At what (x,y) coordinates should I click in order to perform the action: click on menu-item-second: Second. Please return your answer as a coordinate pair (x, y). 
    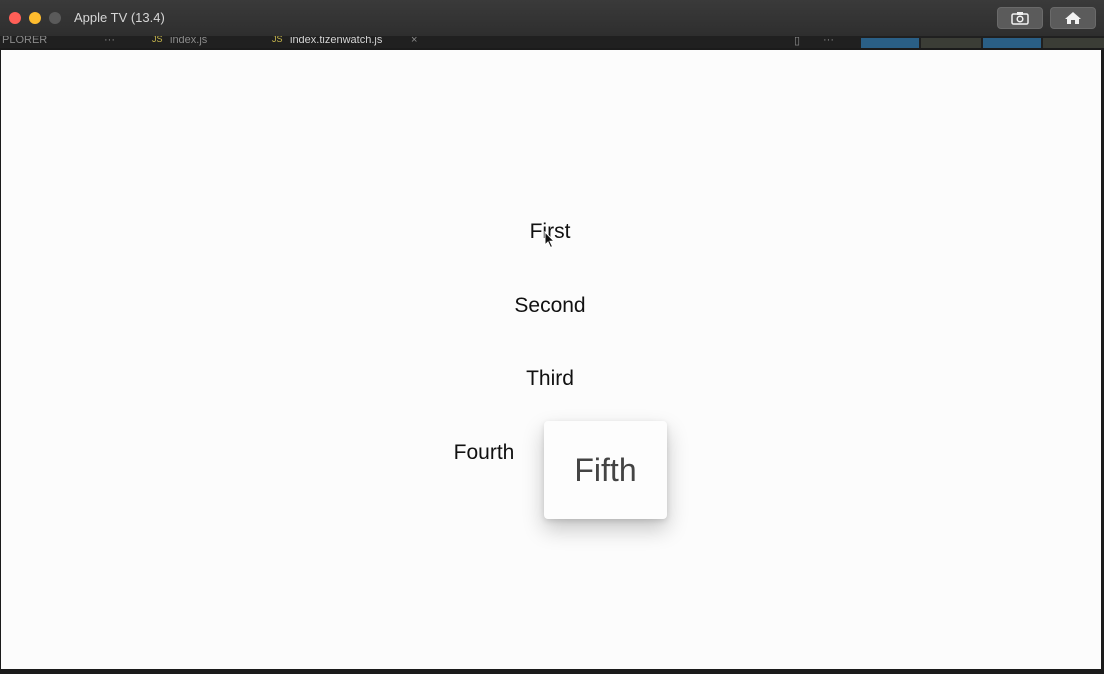
    Looking at the image, I should click on (549, 306).